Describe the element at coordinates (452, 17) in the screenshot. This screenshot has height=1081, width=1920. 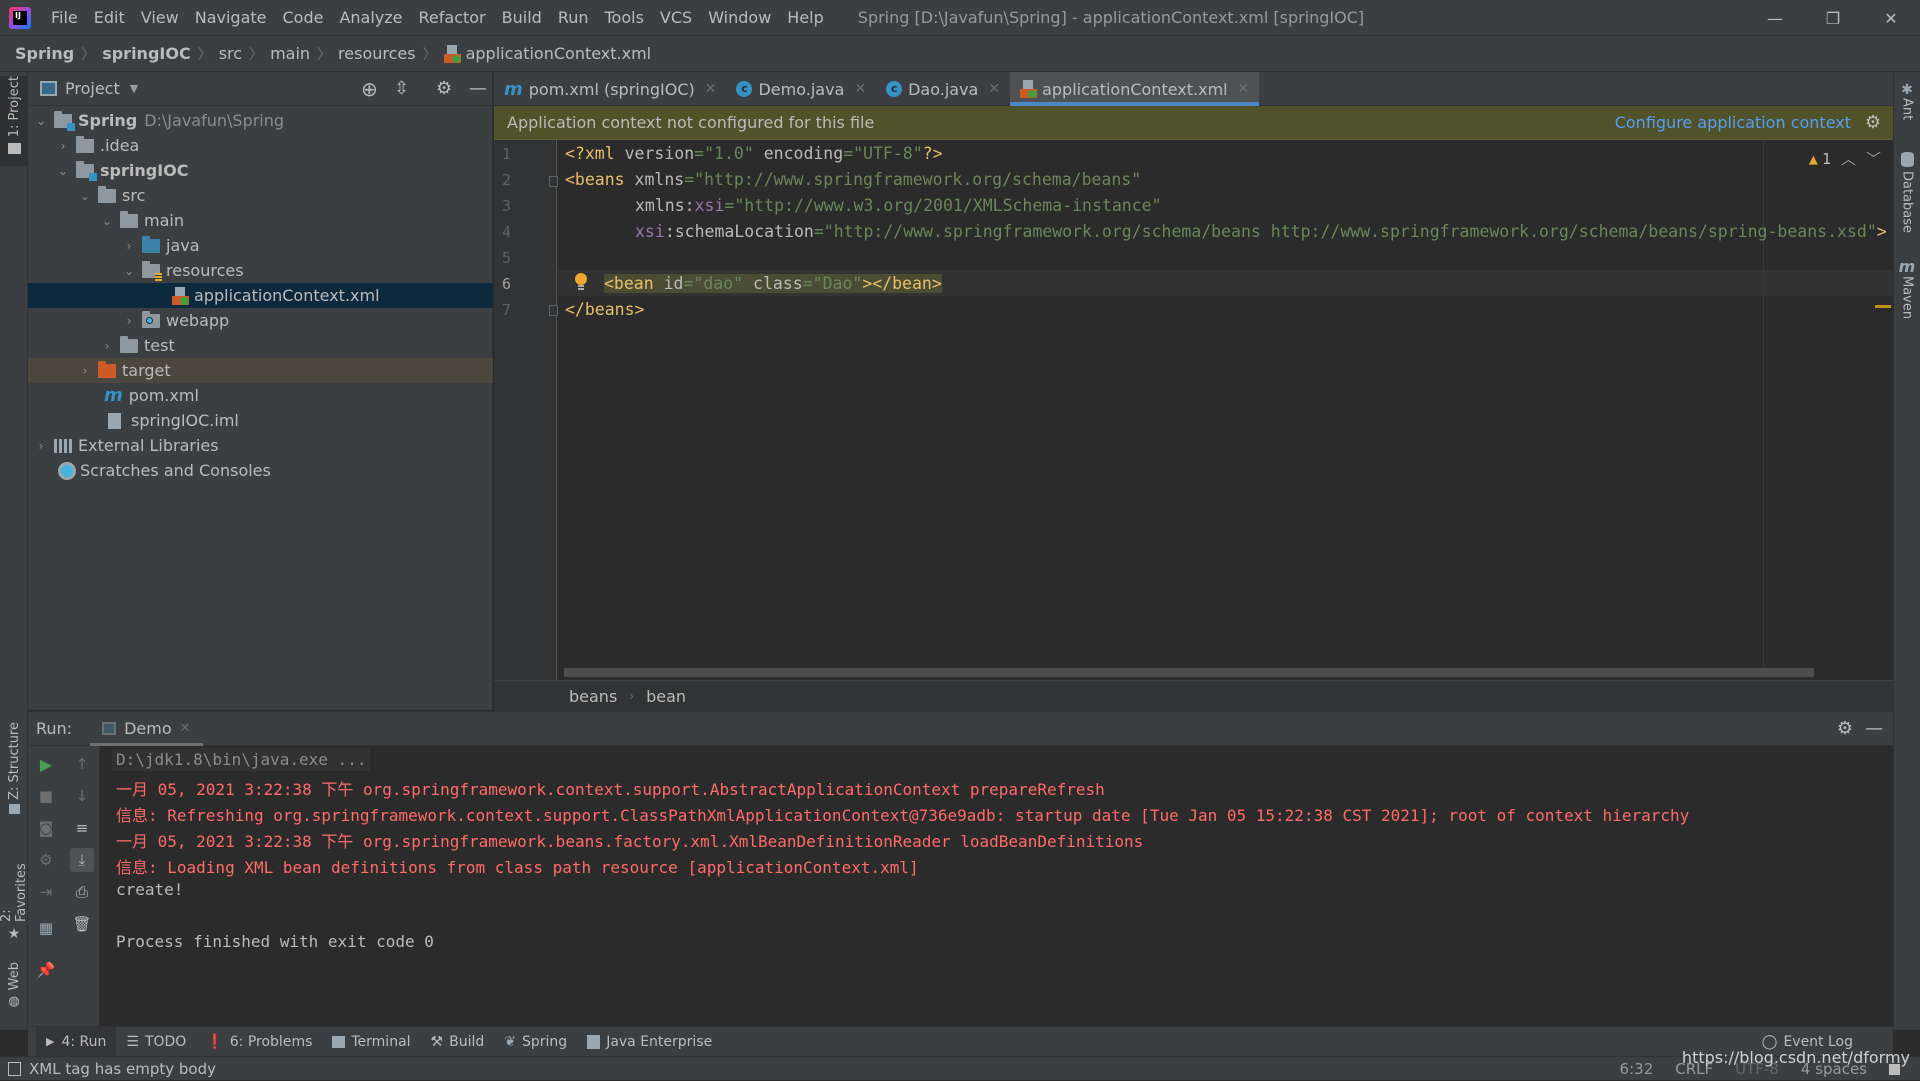
I see `menu-refactor: Refactor` at that location.